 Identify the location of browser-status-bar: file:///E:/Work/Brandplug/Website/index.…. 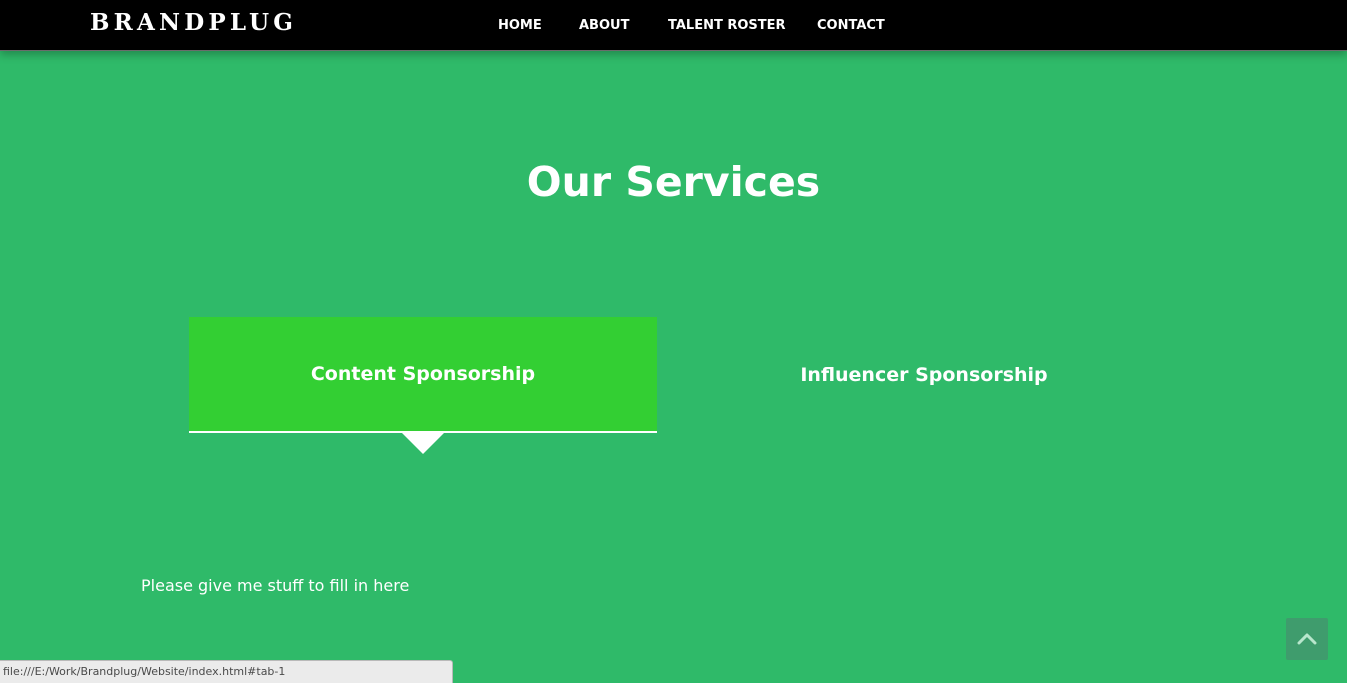
(226, 671).